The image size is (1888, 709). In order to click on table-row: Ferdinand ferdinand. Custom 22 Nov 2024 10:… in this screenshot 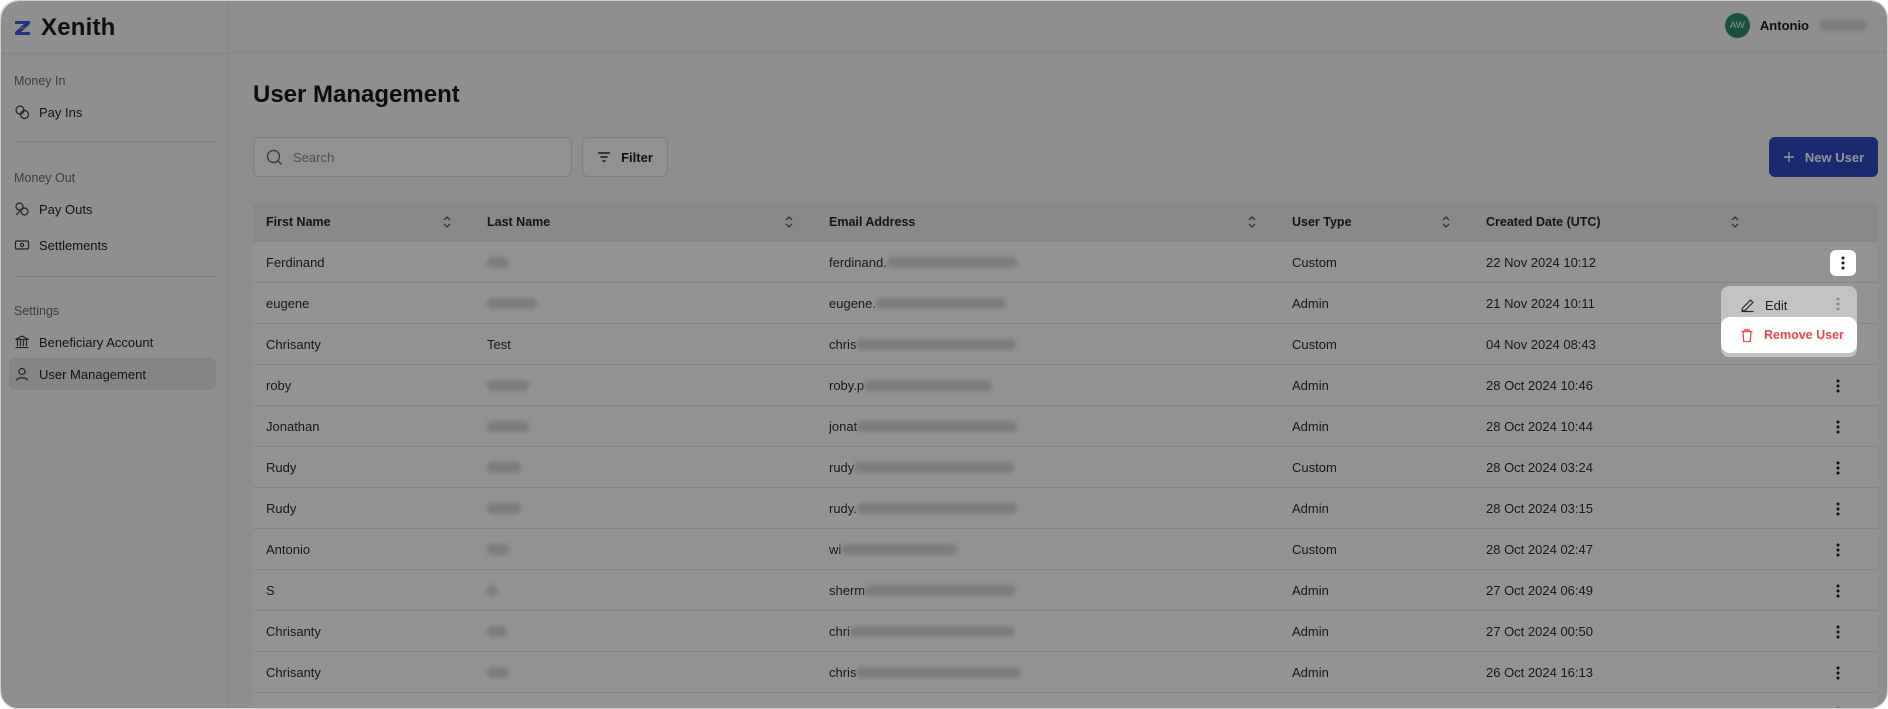, I will do `click(1065, 262)`.